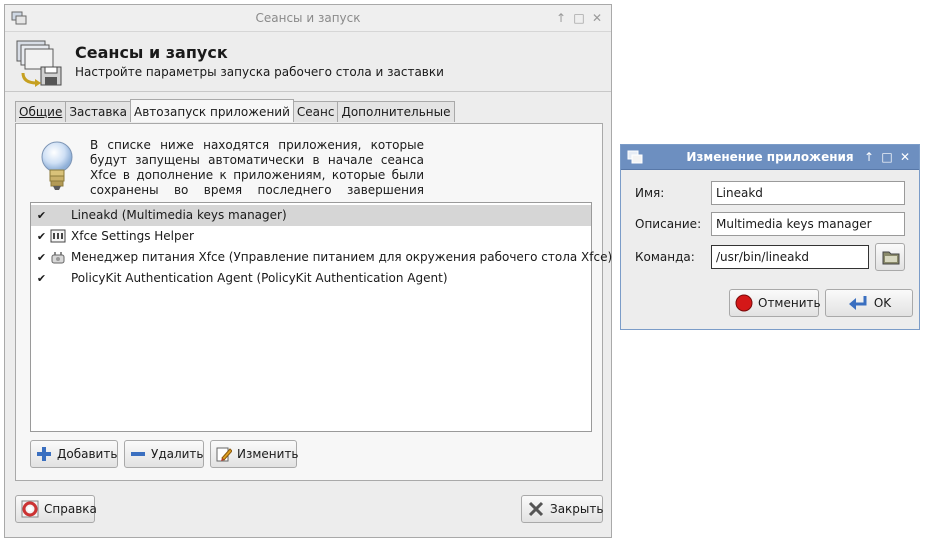 This screenshot has height=546, width=926. Describe the element at coordinates (311, 215) in the screenshot. I see `list-item: ✔ Lineakd (Multimedia keys manager)` at that location.